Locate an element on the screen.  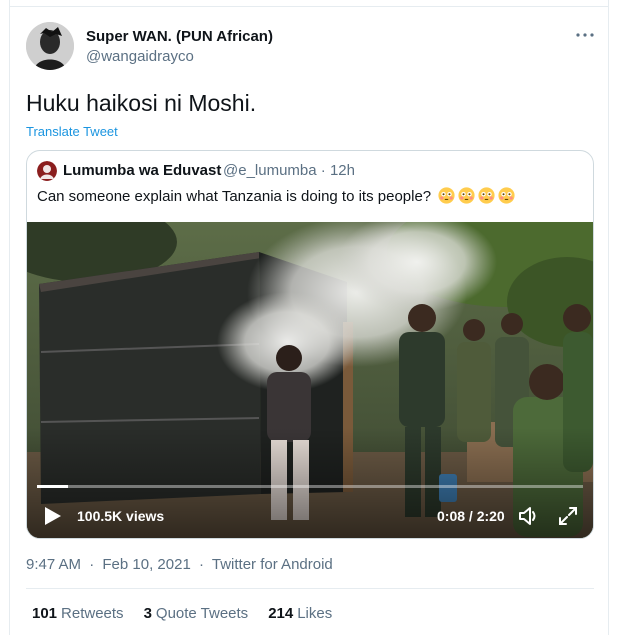
retweets-label: Retweets is located at coordinates (92, 613).